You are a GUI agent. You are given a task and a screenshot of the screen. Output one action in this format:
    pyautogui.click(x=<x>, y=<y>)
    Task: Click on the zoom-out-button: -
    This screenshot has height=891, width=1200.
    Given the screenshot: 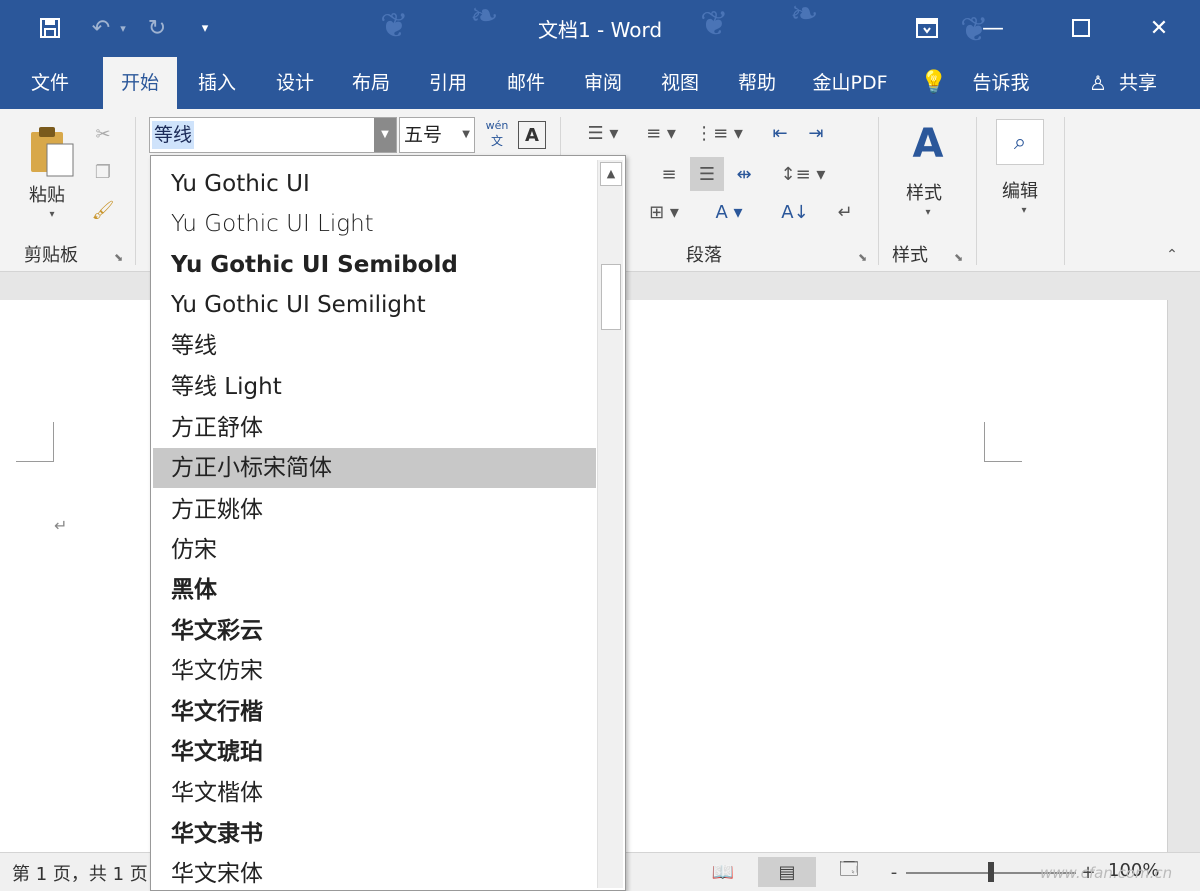 What is the action you would take?
    pyautogui.click(x=894, y=872)
    